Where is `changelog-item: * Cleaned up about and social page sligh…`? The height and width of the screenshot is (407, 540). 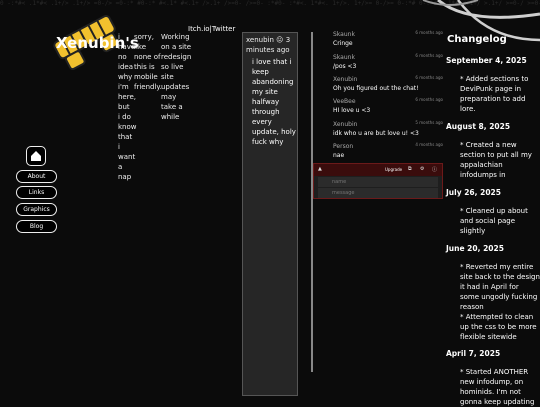
changelog-item: * Cleaned up about and social page sligh… is located at coordinates (494, 221).